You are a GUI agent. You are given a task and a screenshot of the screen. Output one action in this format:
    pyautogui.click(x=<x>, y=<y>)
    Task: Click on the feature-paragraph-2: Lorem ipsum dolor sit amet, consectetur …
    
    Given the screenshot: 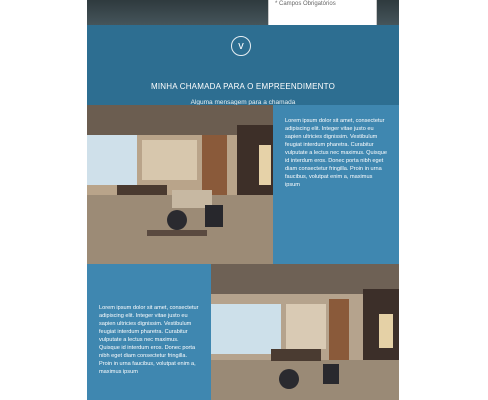 What is the action you would take?
    pyautogui.click(x=149, y=340)
    